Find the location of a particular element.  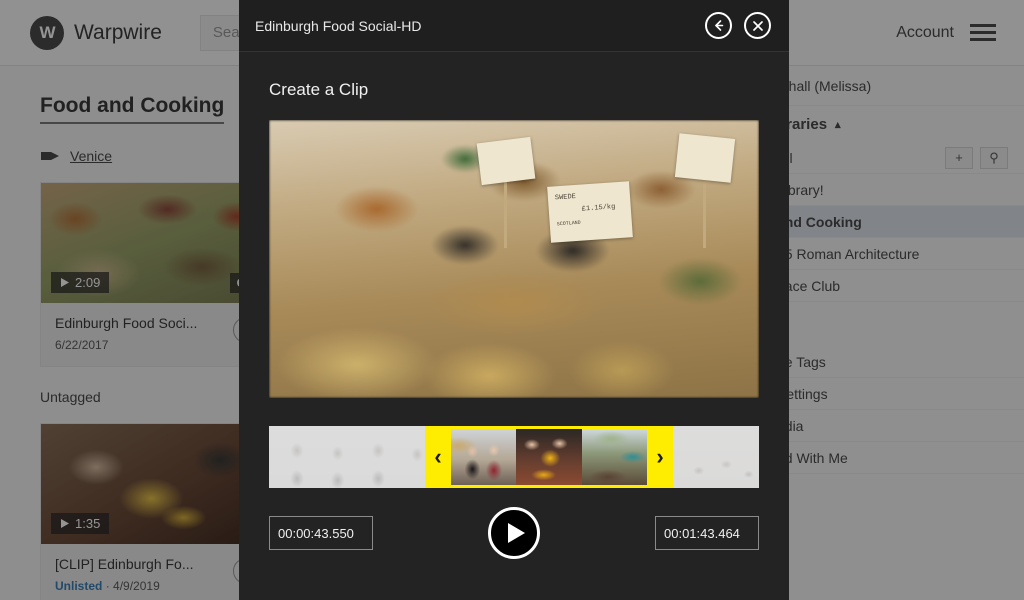

sign-price: £1.15/kg is located at coordinates (598, 208).